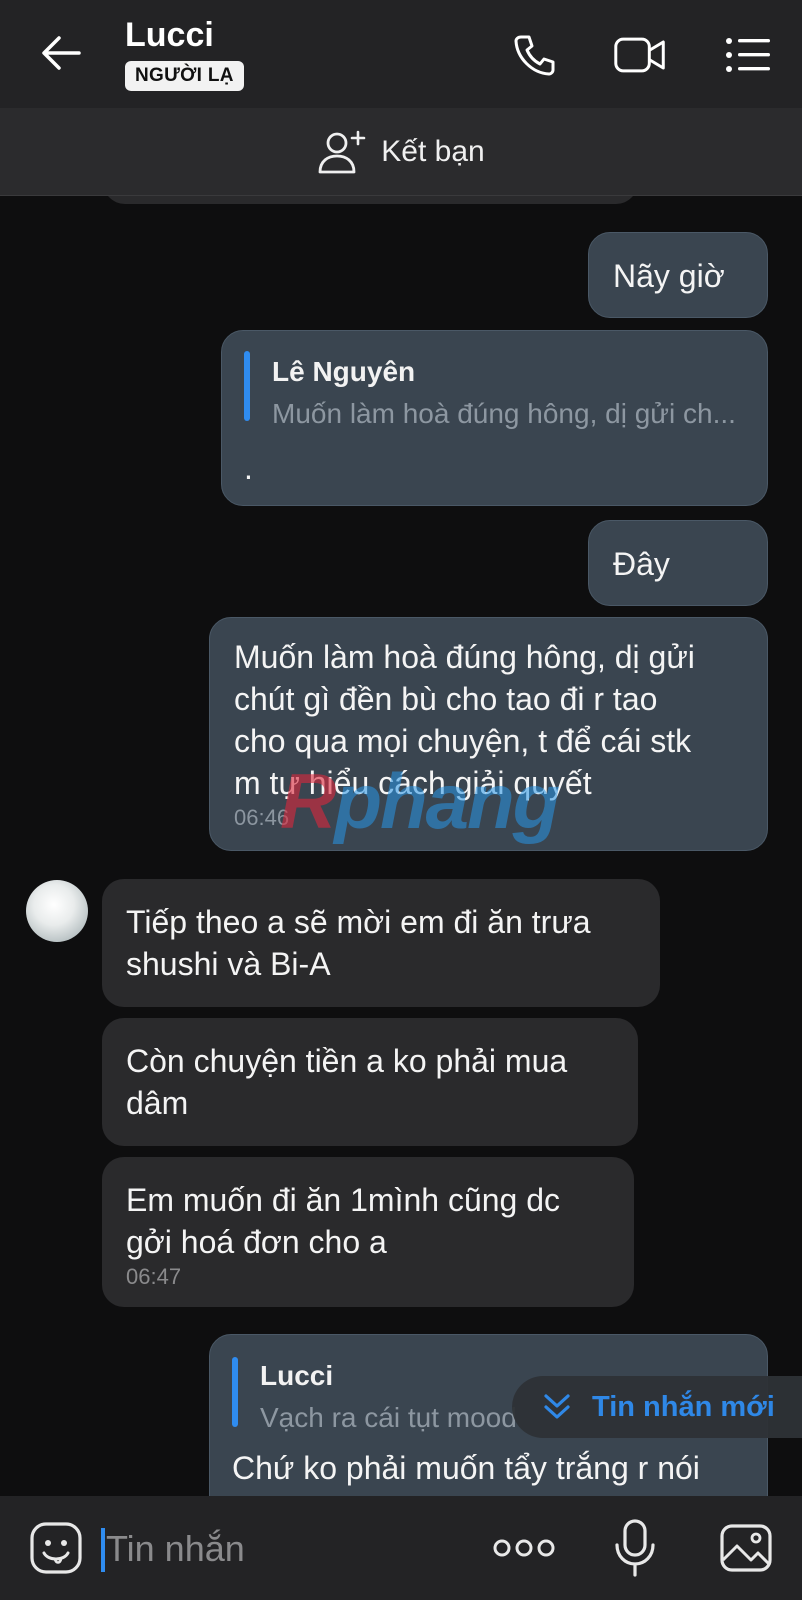 This screenshot has height=1600, width=802. Describe the element at coordinates (228, 964) in the screenshot. I see `message-line: shushi và Bi-A` at that location.